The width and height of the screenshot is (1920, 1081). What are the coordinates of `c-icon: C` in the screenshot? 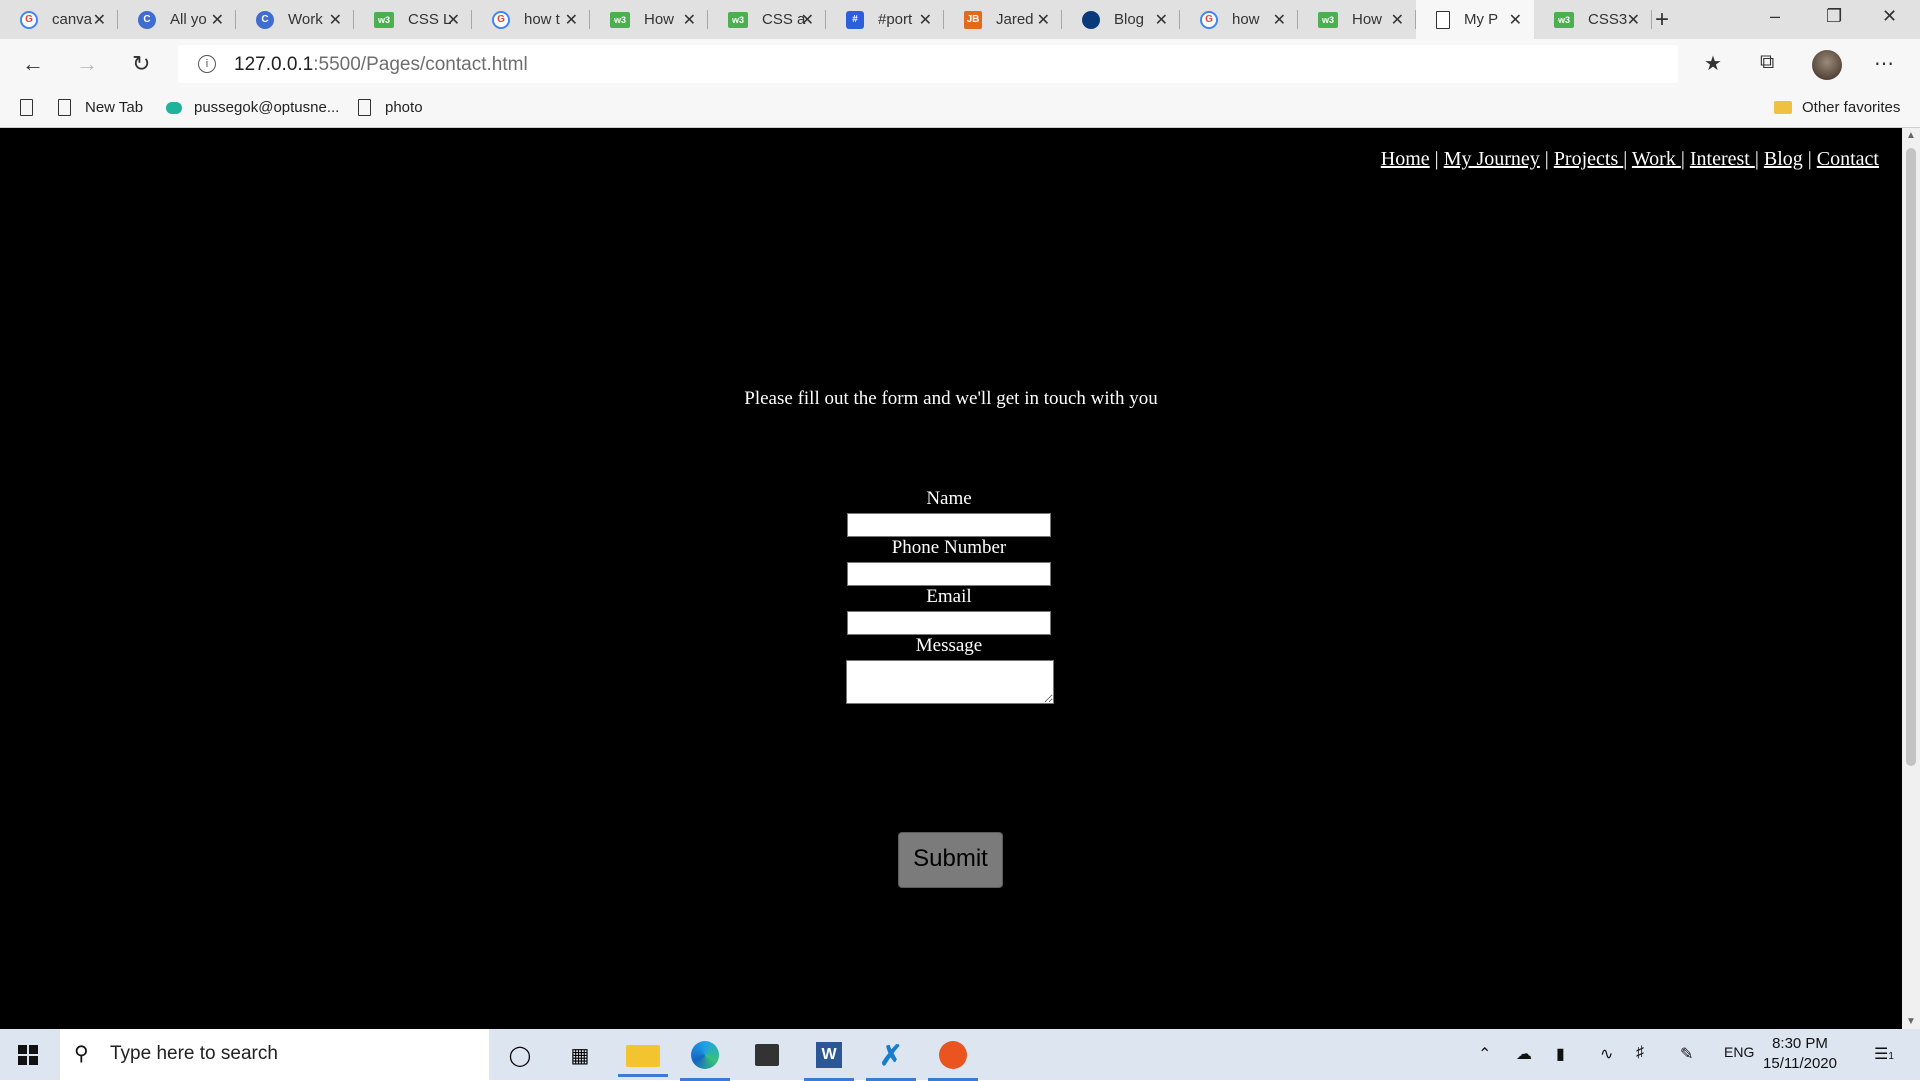 It's located at (147, 19).